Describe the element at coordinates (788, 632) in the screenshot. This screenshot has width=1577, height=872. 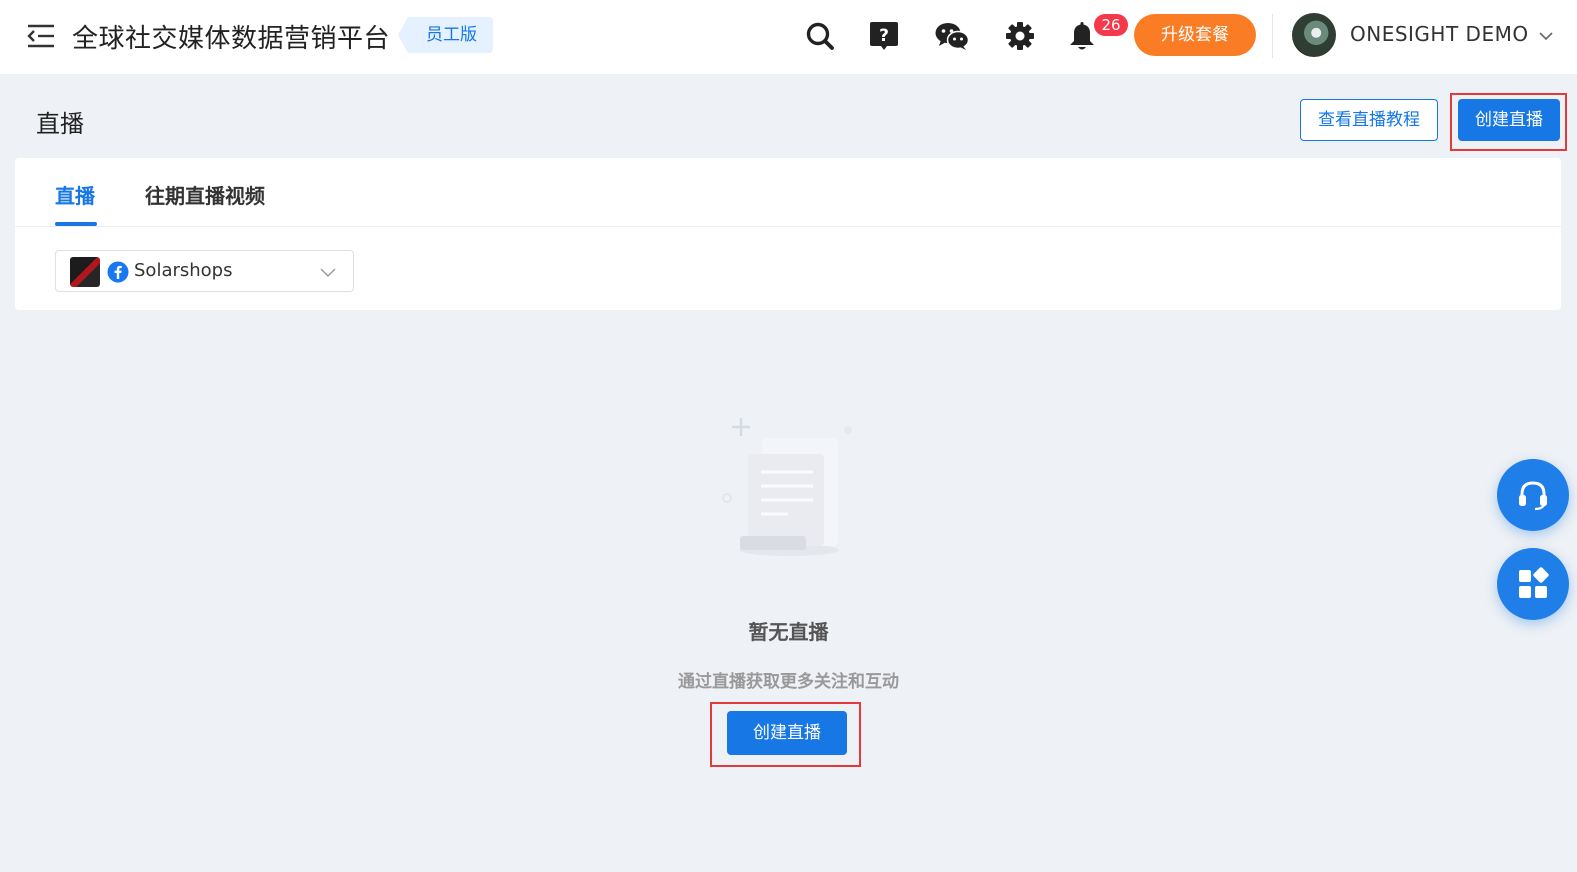
I see `empty-state-title: 暂无直播` at that location.